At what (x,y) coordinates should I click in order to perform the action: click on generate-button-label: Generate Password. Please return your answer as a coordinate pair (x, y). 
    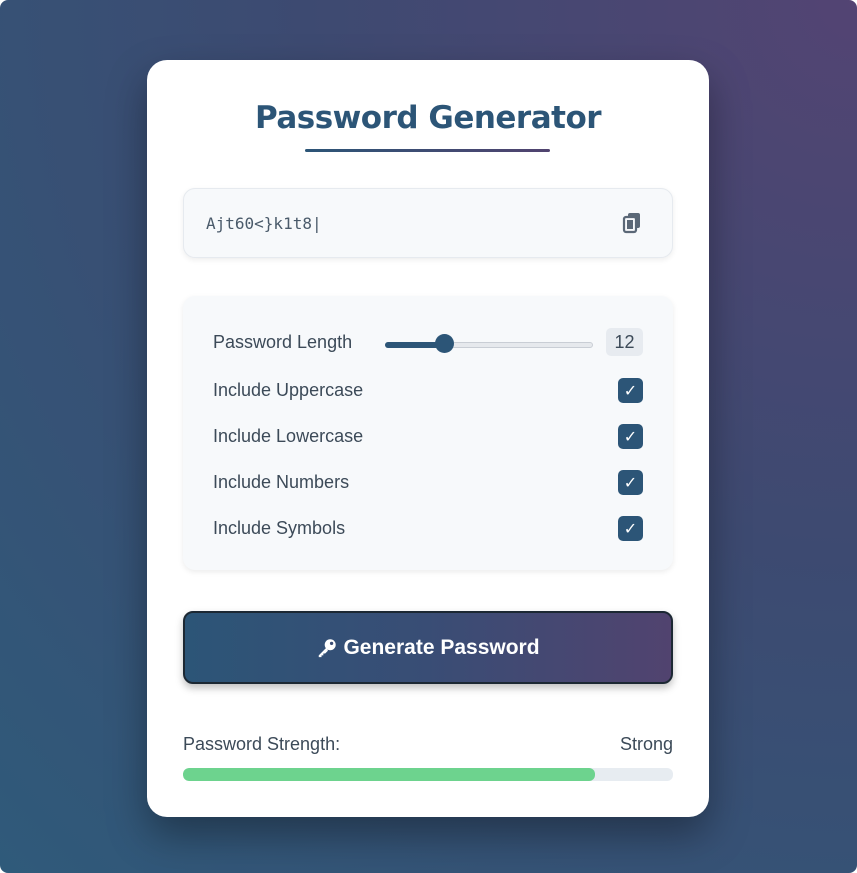
    Looking at the image, I should click on (441, 647).